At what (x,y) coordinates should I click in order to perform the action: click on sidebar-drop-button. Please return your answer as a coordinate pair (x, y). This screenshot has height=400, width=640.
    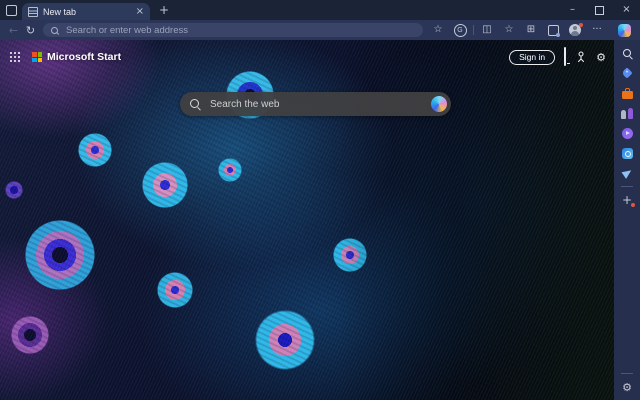
    Looking at the image, I should click on (627, 173).